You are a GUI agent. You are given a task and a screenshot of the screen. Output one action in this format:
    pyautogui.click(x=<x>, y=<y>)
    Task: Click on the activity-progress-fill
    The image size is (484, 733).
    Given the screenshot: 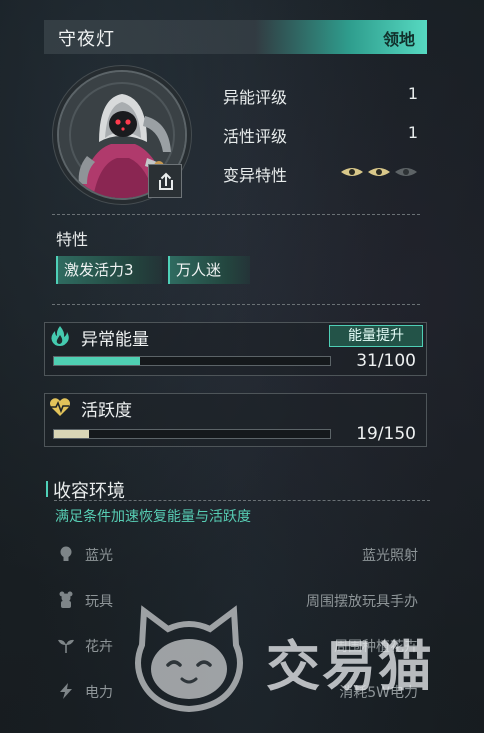 What is the action you would take?
    pyautogui.click(x=71, y=434)
    